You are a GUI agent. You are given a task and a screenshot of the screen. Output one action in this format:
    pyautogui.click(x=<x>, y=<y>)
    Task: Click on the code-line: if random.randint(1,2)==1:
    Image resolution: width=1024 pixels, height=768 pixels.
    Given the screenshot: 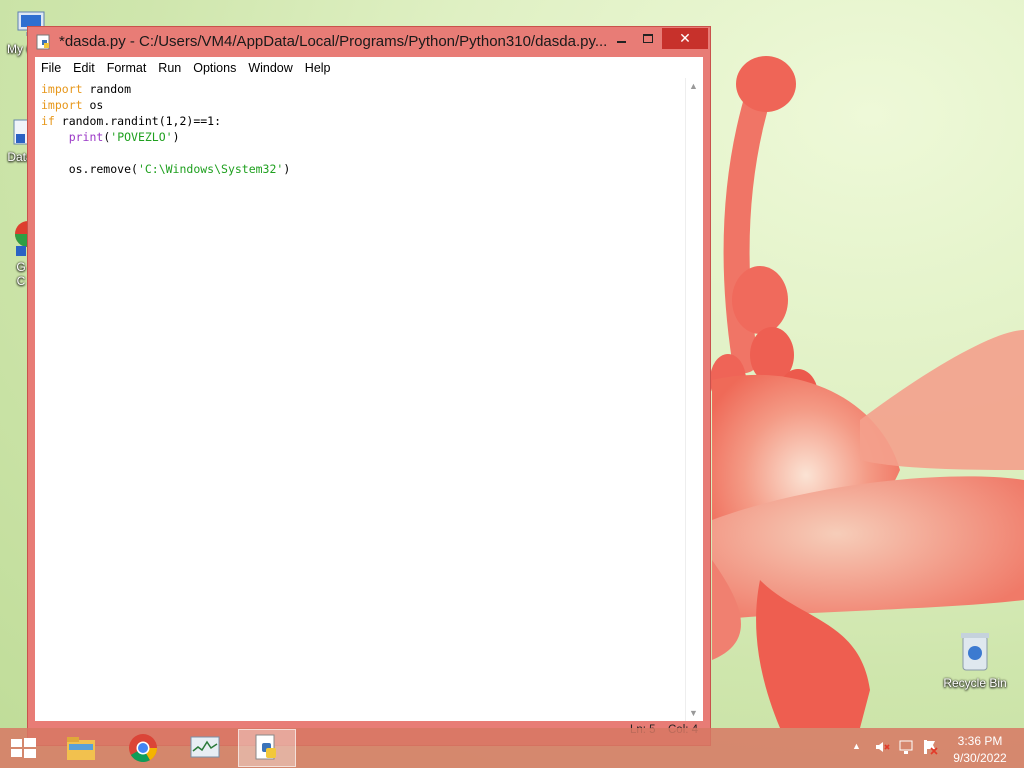 What is the action you would take?
    pyautogui.click(x=131, y=121)
    